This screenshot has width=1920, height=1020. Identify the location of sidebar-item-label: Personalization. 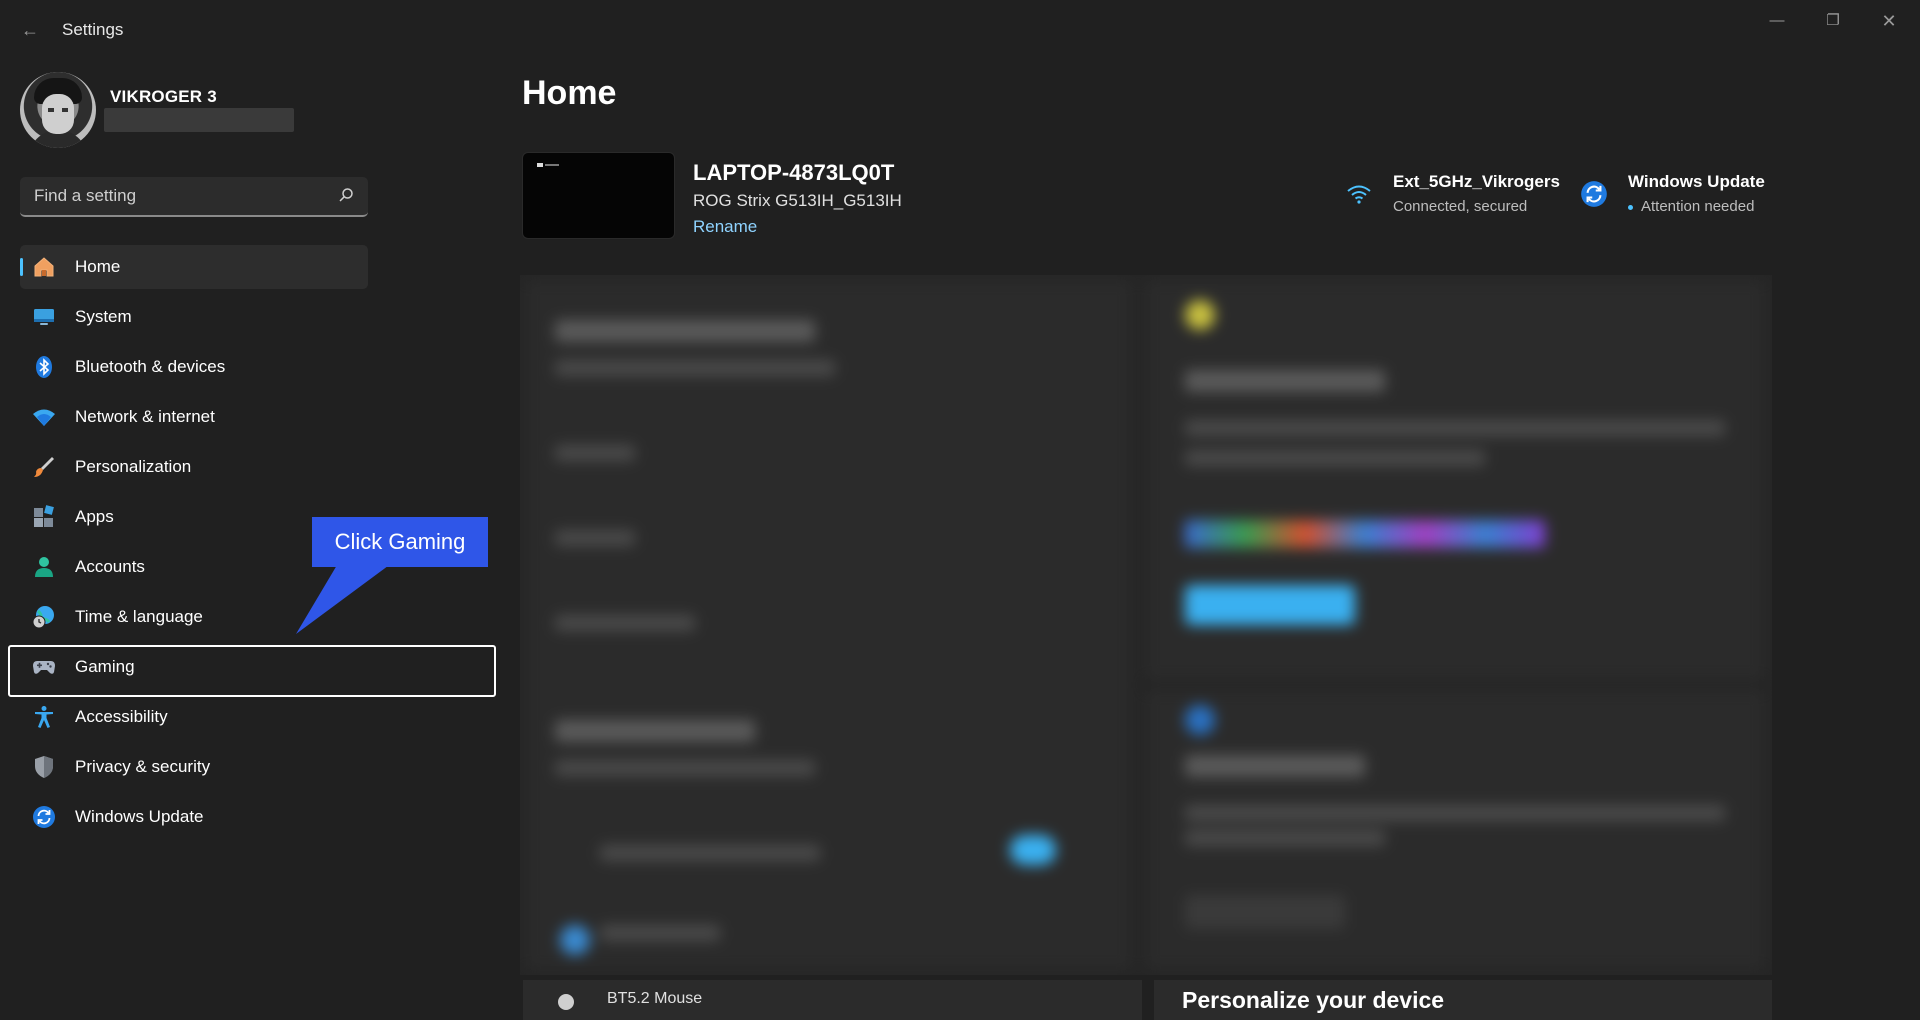
(133, 466).